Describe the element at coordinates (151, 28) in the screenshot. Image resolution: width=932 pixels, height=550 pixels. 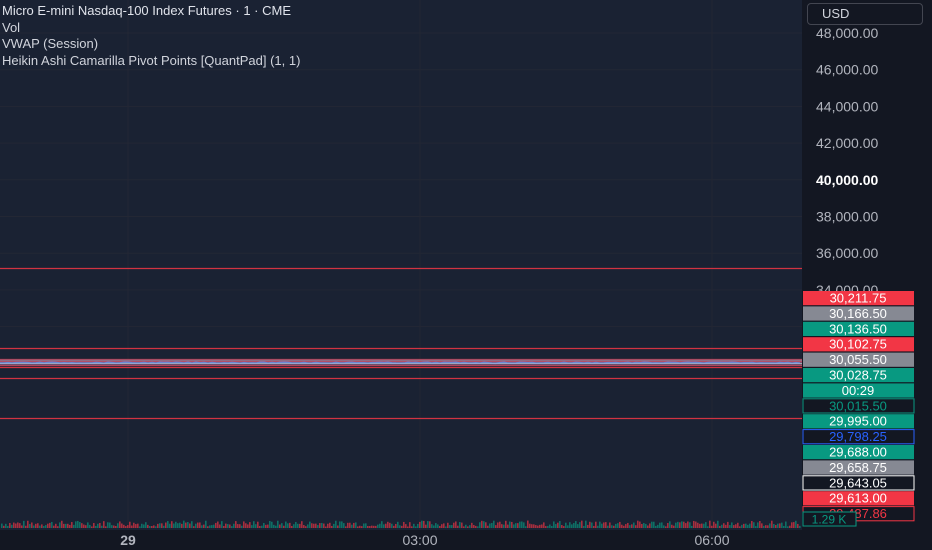
I see `indicator-volume: Vol` at that location.